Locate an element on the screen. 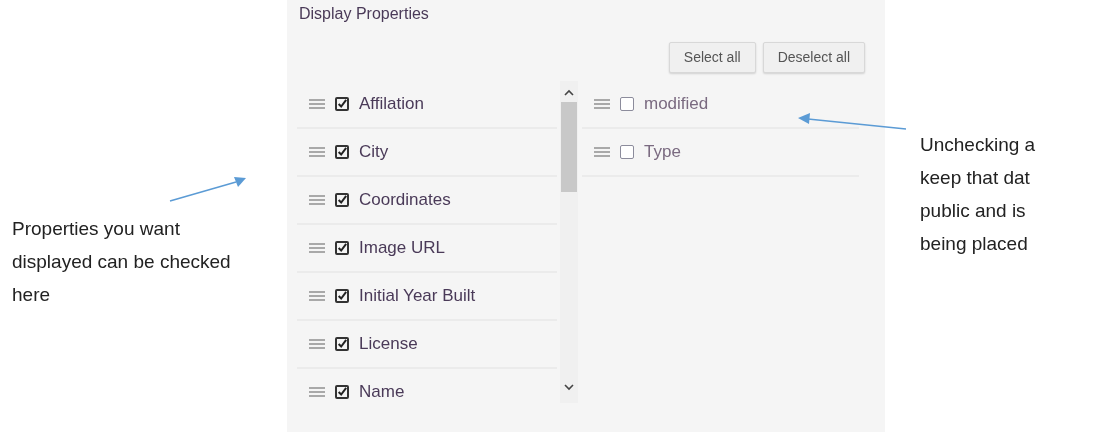 The height and width of the screenshot is (435, 1094). property-label: Image URL is located at coordinates (402, 248).